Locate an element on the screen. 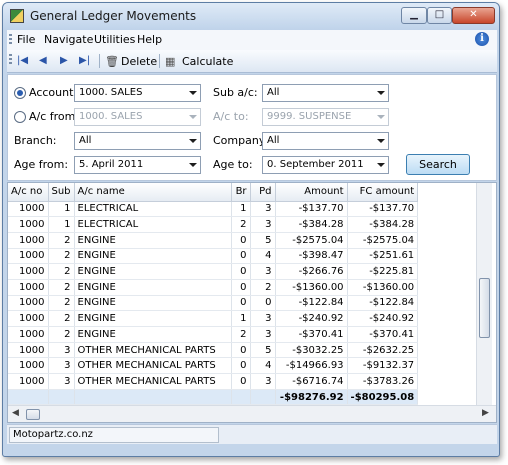  column-header-acno: A/c no is located at coordinates (28, 192).